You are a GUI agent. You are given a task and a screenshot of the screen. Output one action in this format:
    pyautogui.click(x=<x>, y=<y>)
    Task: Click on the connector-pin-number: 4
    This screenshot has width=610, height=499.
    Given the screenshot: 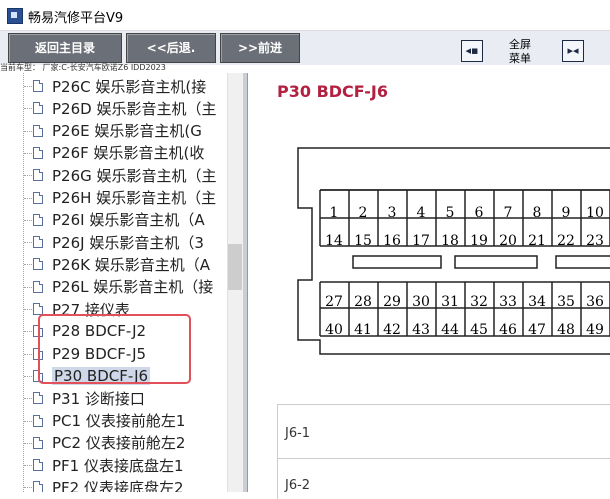 What is the action you would take?
    pyautogui.click(x=421, y=213)
    